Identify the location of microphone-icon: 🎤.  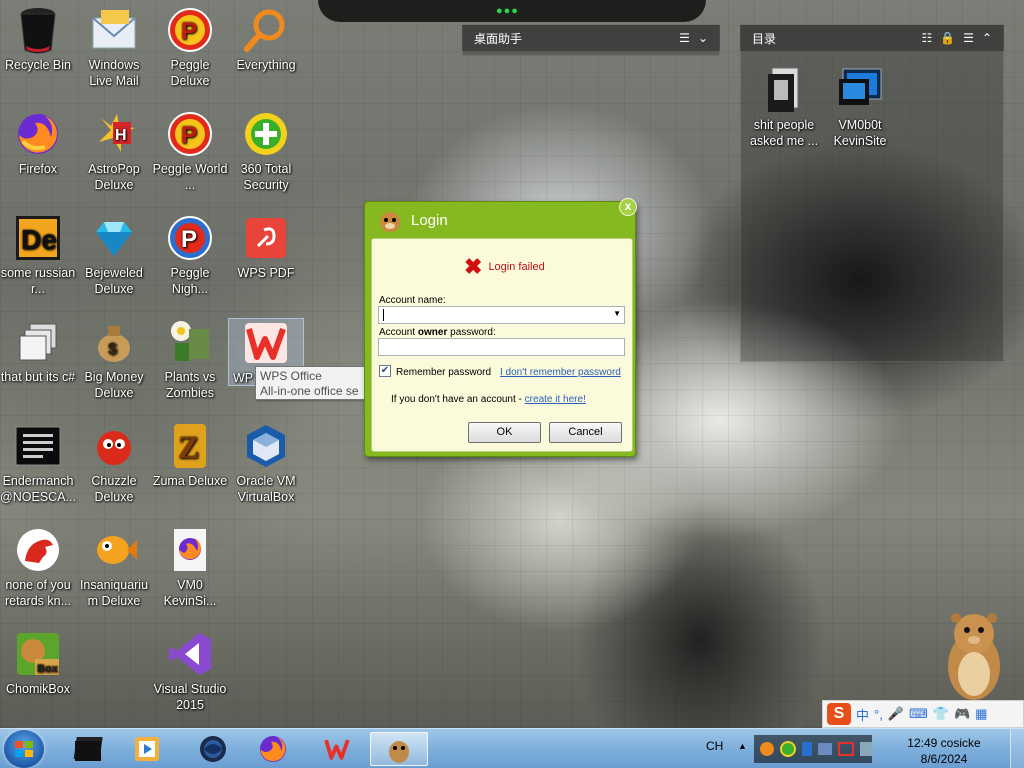
(896, 714).